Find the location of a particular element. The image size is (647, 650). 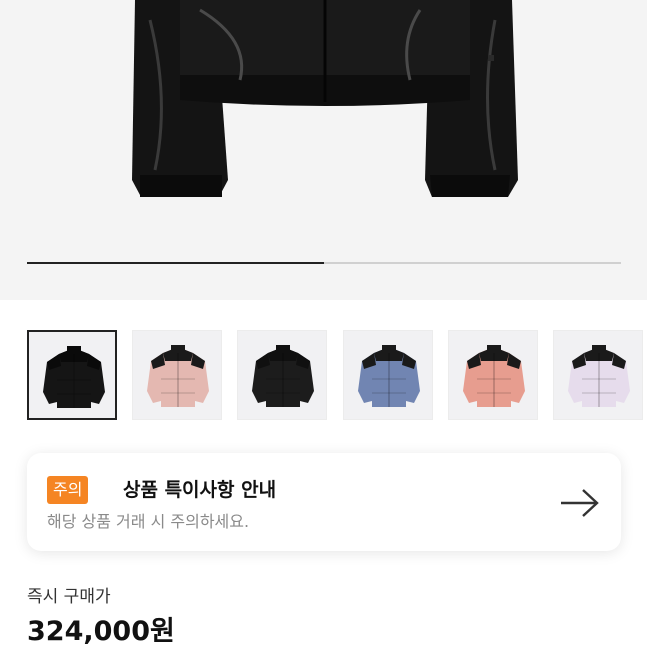

thumbnail-strip is located at coordinates (323, 377).